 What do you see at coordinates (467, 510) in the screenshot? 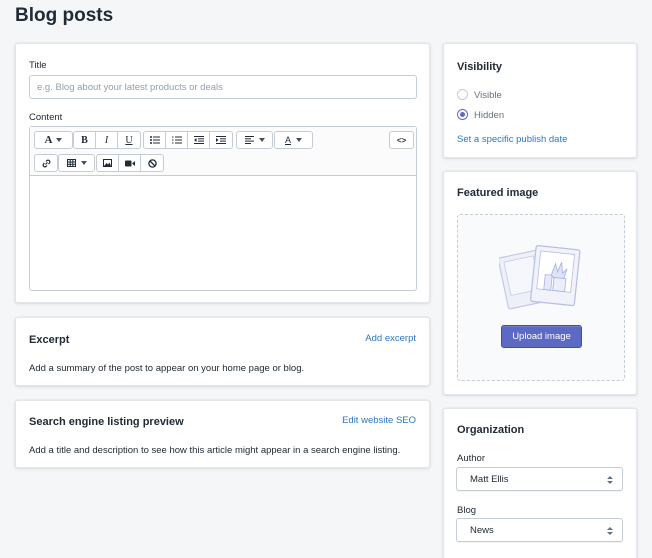
I see `blog-label: Blog` at bounding box center [467, 510].